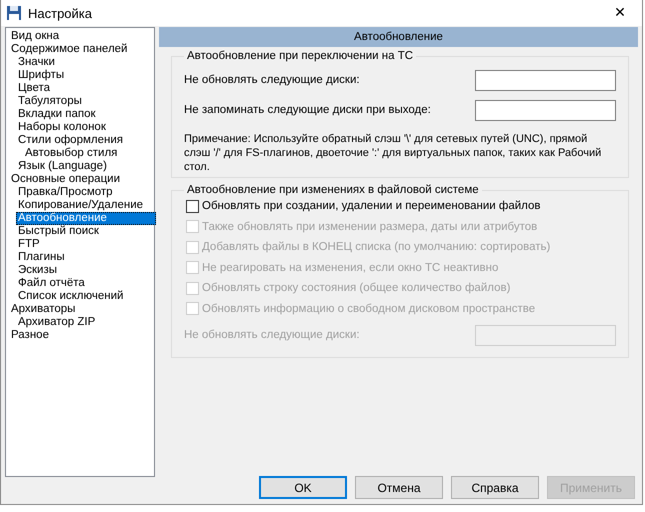 This screenshot has width=645, height=512. Describe the element at coordinates (370, 226) in the screenshot. I see `checkbox-label: Также обновлять при изменении размера, даты или атрибутов` at that location.